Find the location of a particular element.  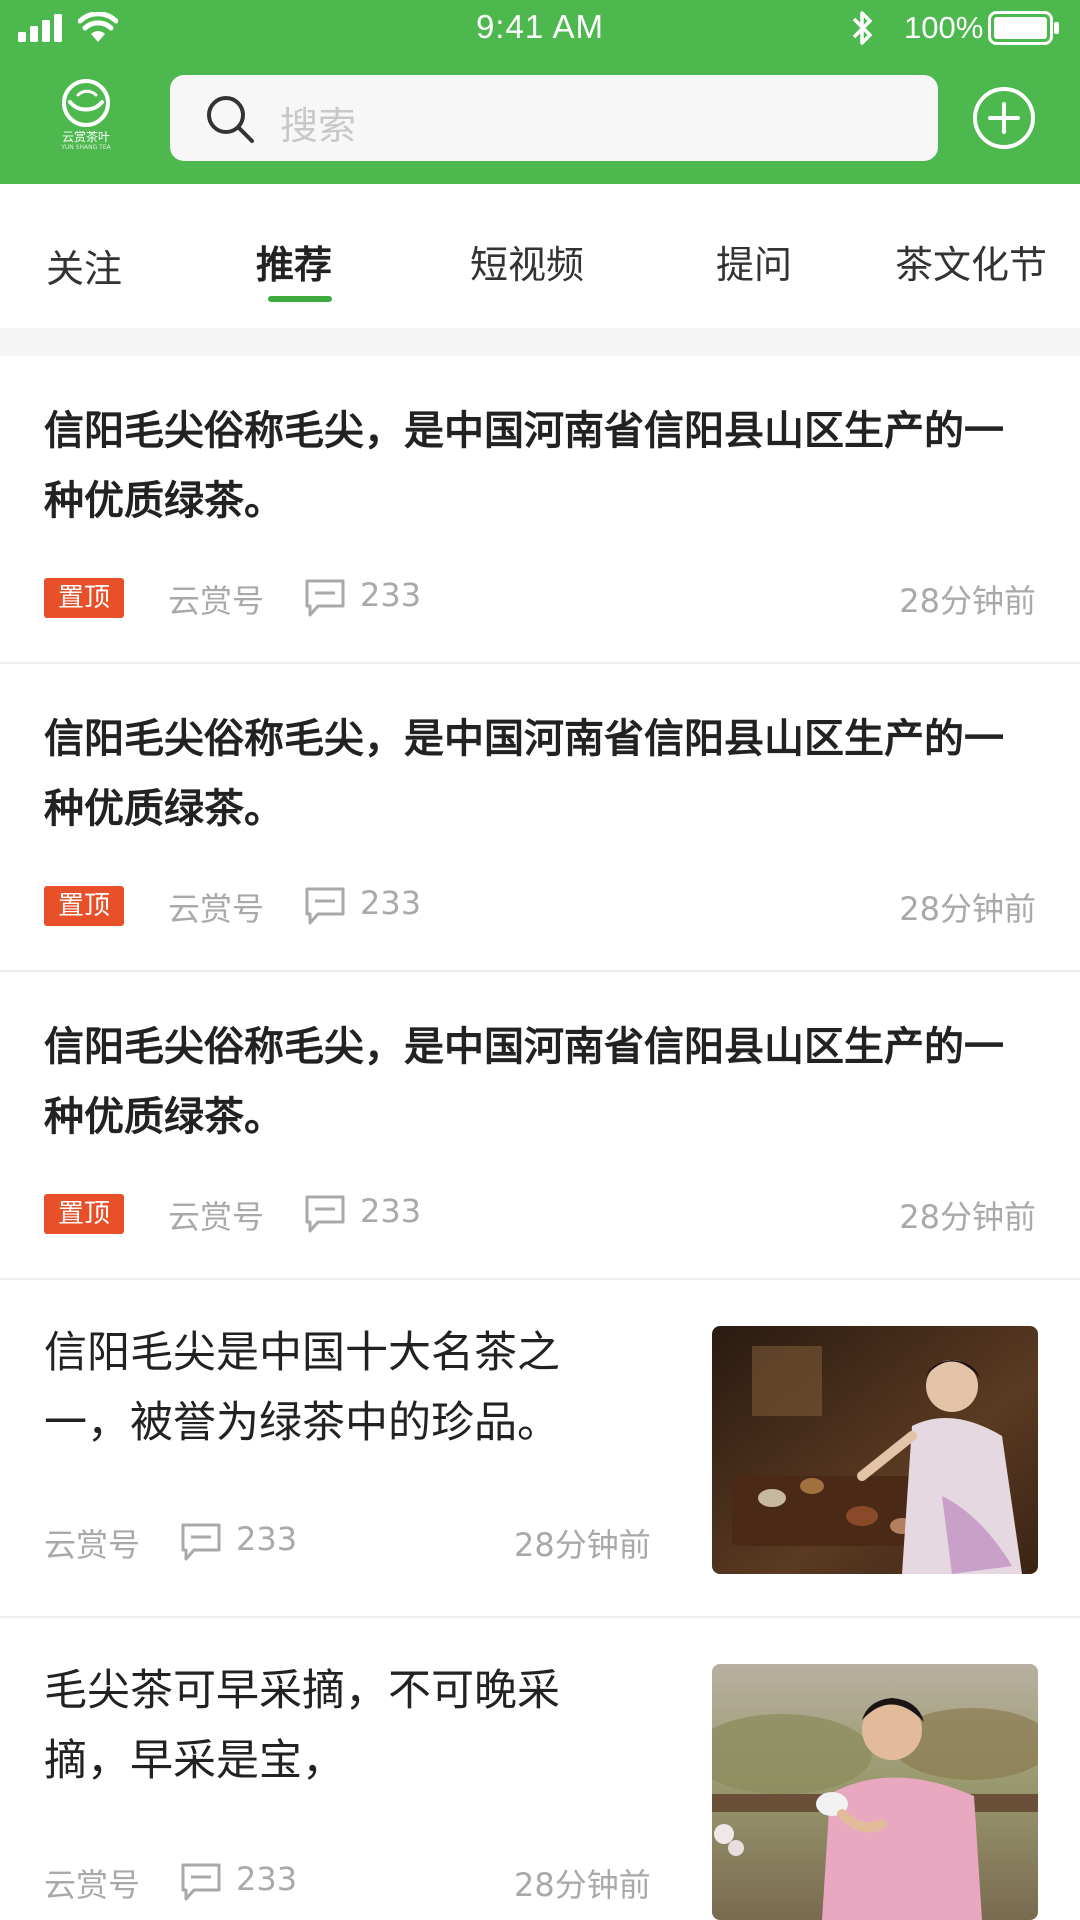

article-title: 信阳毛尖是中国十大名茶之一，被誉为绿茶中的珍品。 is located at coordinates (302, 1388).